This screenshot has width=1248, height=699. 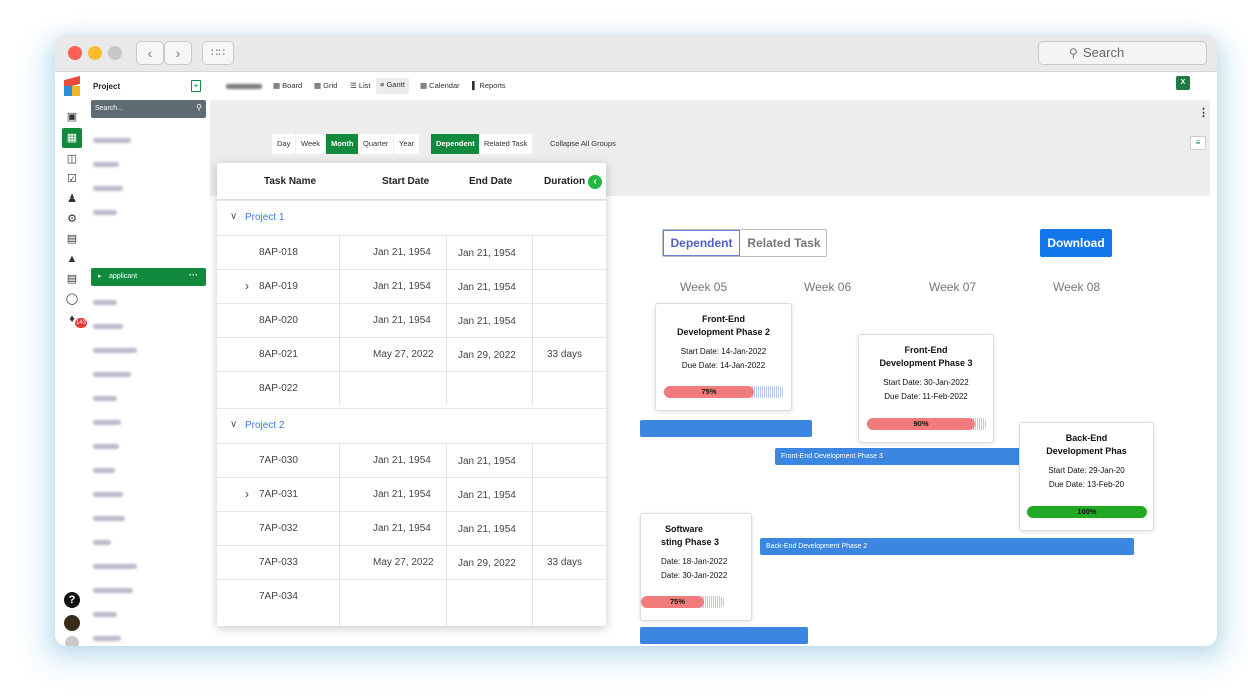 I want to click on tab-grid: ▦ Grid, so click(x=325, y=85).